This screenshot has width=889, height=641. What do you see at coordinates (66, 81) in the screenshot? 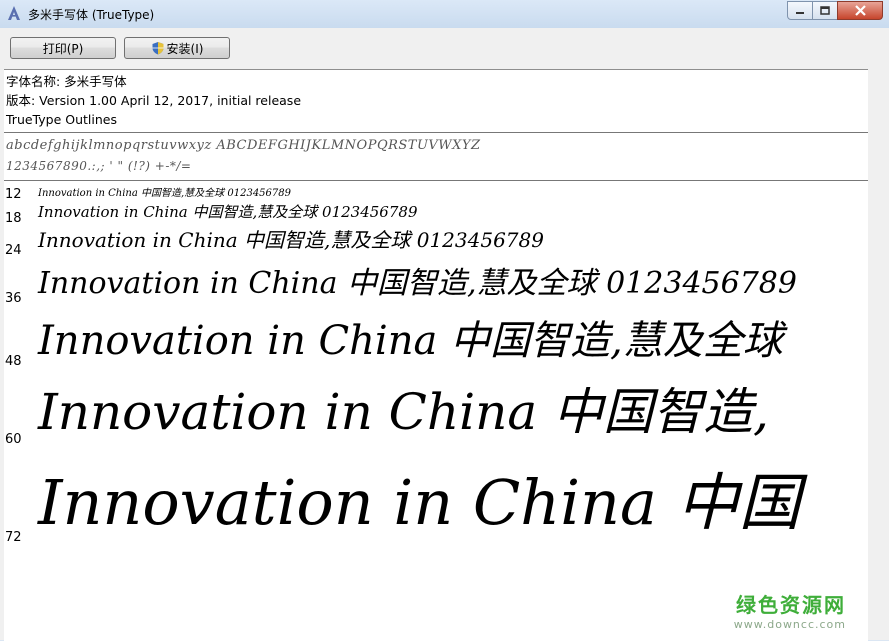
I see `font-name: 字体名称: 多米手写体` at bounding box center [66, 81].